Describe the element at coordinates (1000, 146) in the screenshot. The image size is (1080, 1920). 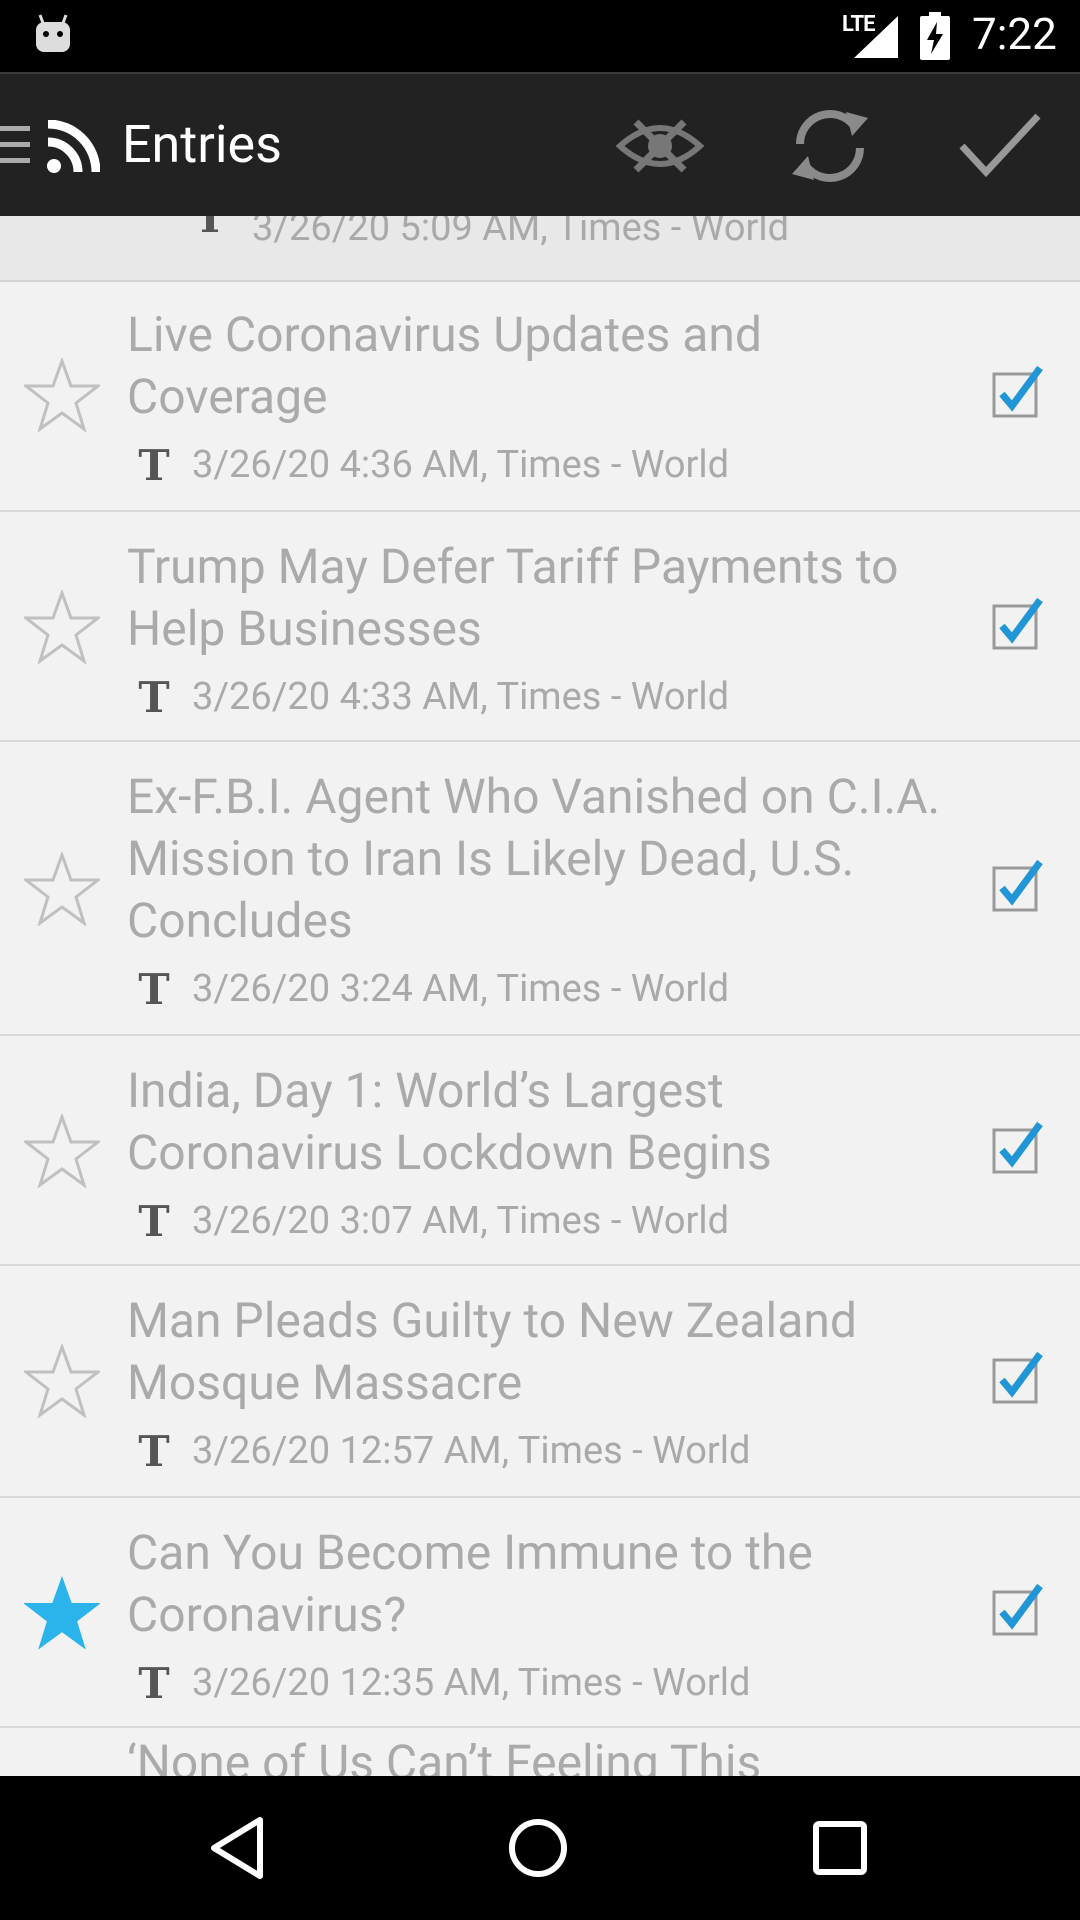
I see `mark-all-read-check-icon` at that location.